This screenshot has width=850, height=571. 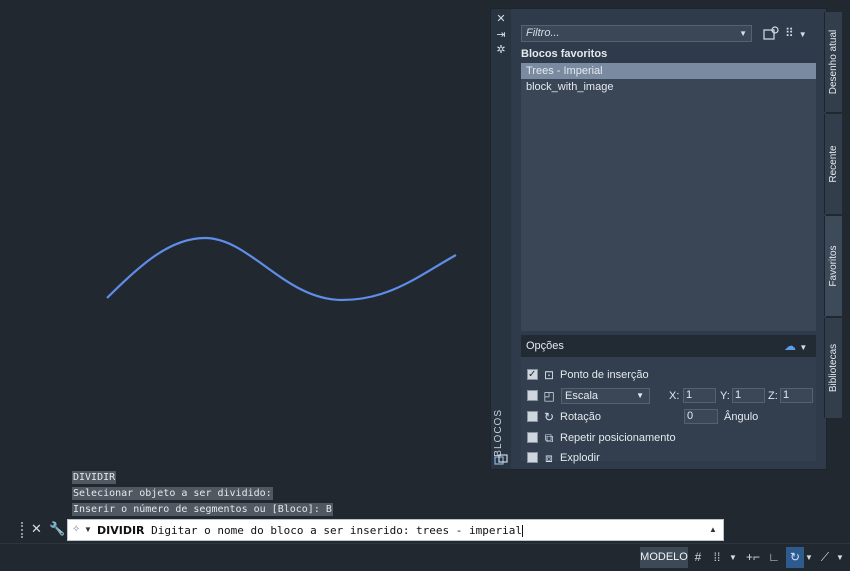 What do you see at coordinates (532, 395) in the screenshot?
I see `scale-checkbox` at bounding box center [532, 395].